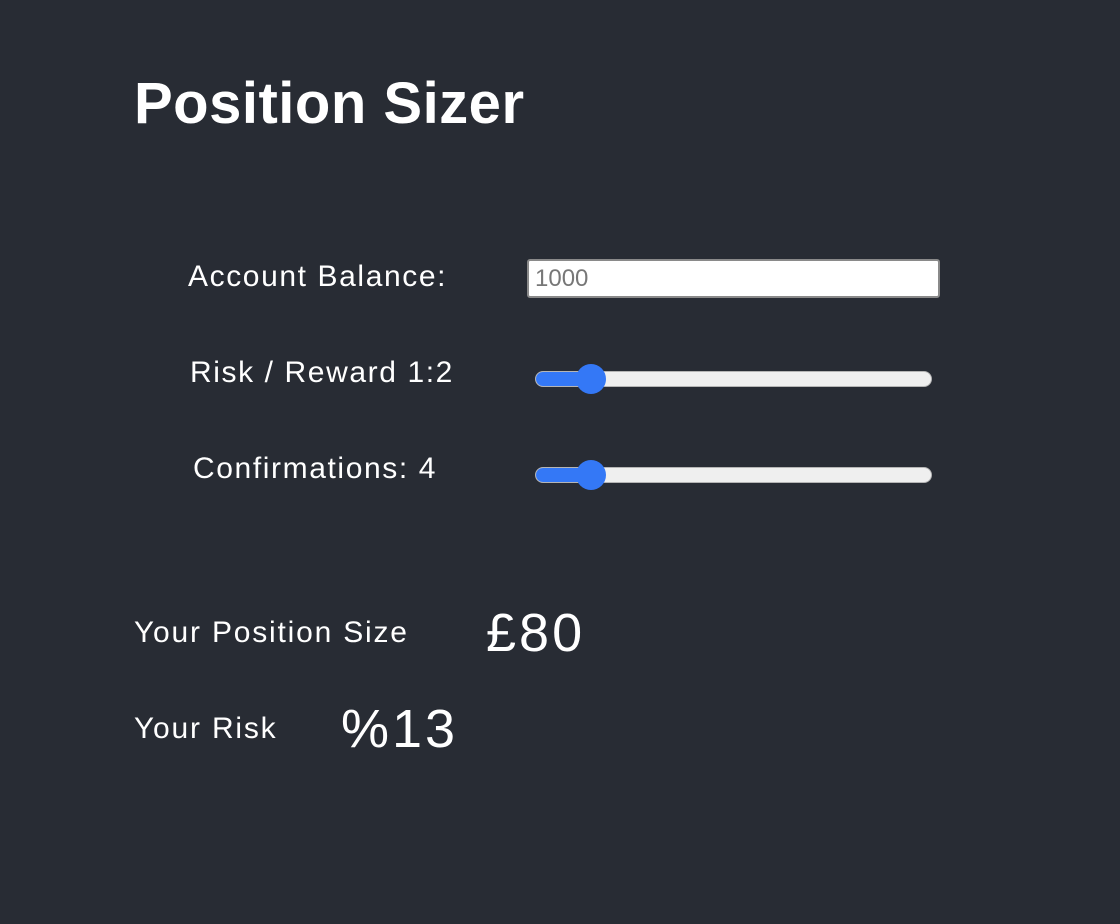 This screenshot has width=1120, height=924. I want to click on account-balance-input, so click(733, 278).